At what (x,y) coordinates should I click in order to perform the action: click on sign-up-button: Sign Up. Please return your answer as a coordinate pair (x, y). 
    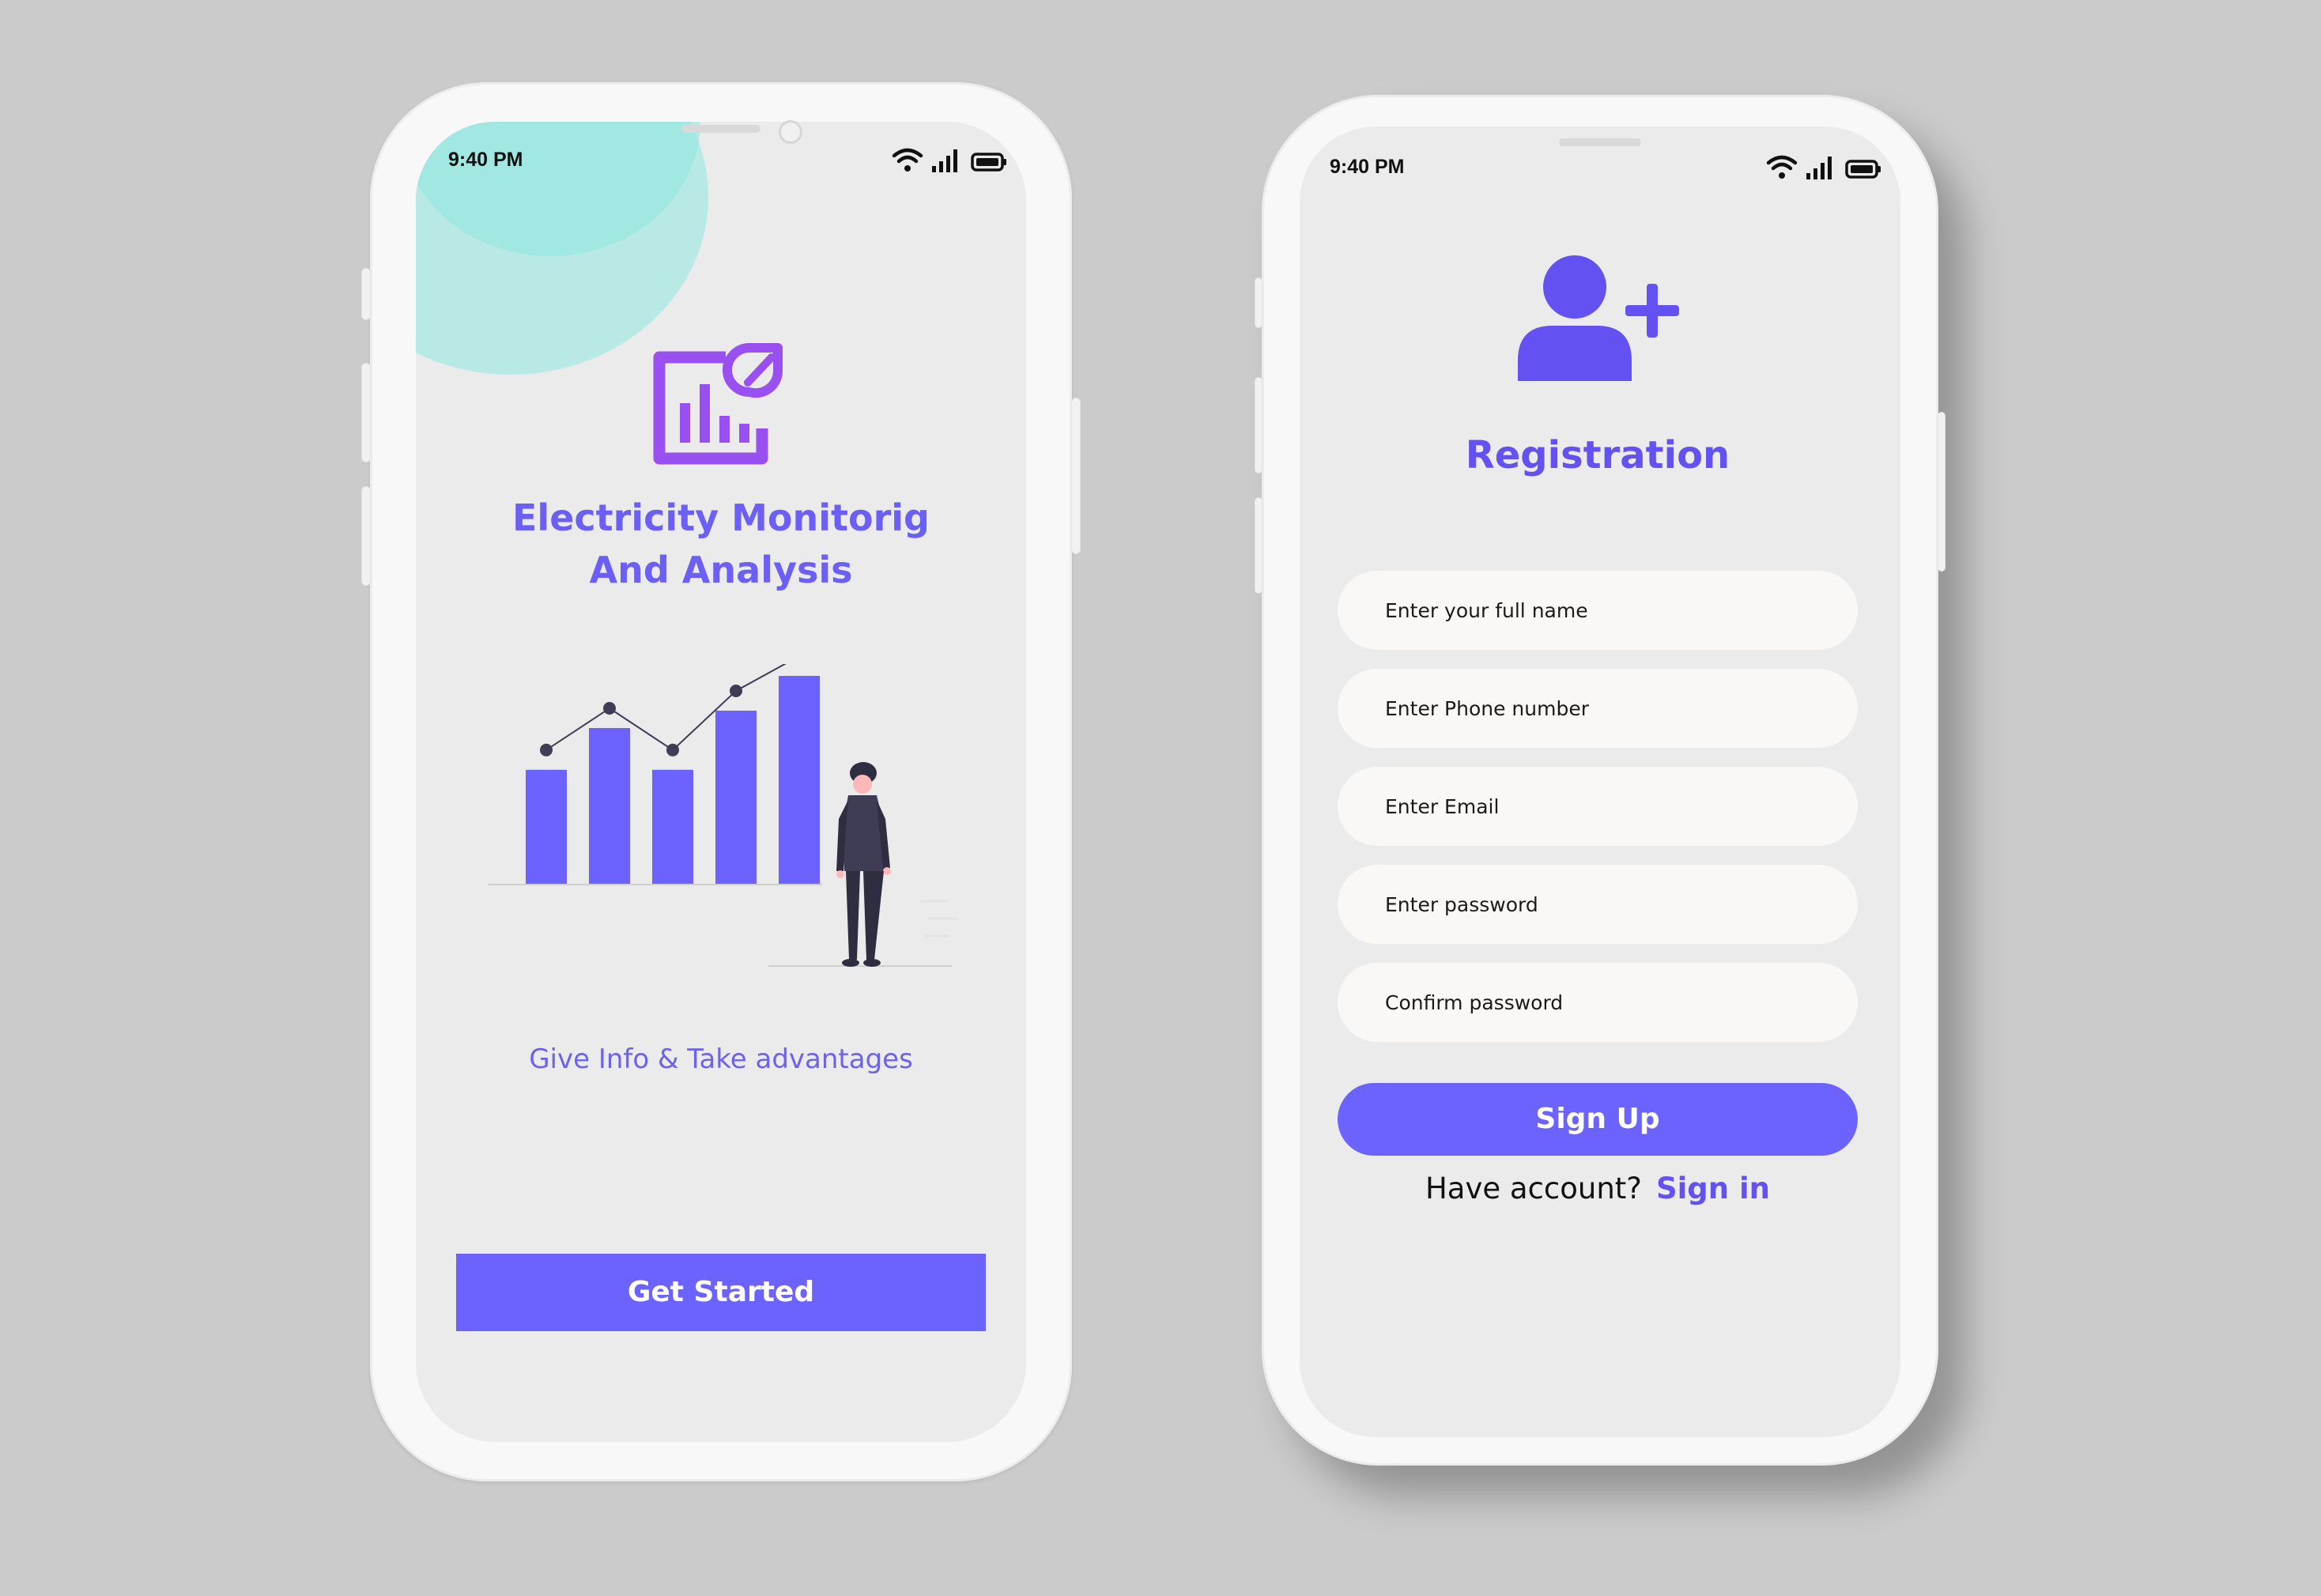
    Looking at the image, I should click on (1598, 1119).